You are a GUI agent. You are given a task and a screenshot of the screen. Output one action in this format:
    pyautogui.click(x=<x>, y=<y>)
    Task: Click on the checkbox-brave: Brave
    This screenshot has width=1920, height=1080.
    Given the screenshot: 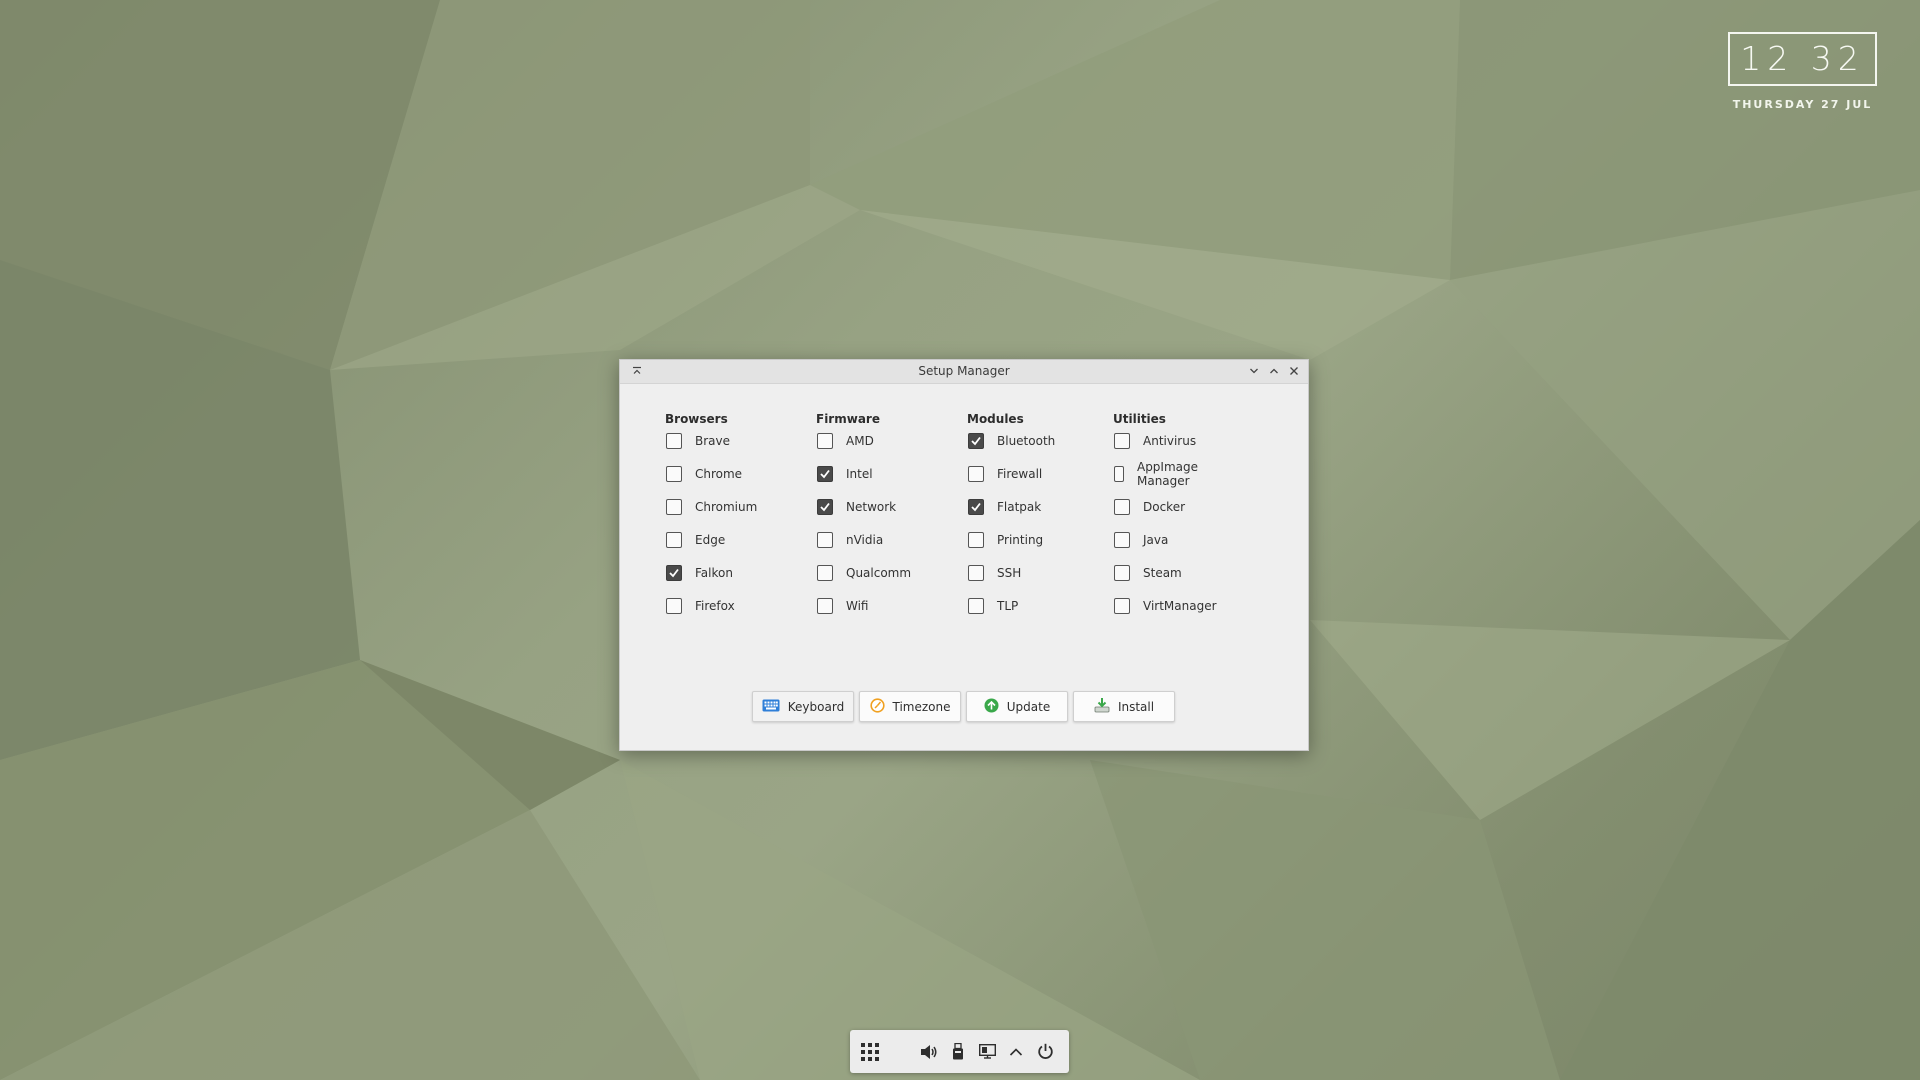 What is the action you would take?
    pyautogui.click(x=697, y=441)
    